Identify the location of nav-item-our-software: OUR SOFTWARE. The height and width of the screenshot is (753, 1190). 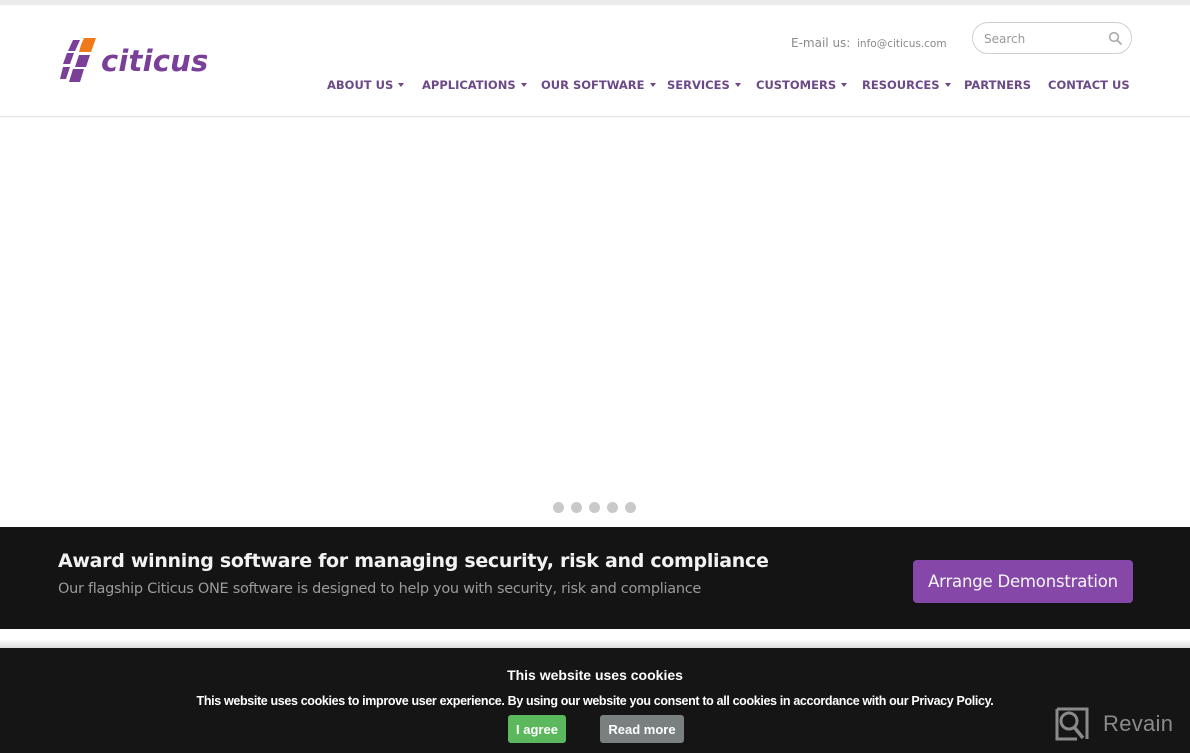
(598, 85).